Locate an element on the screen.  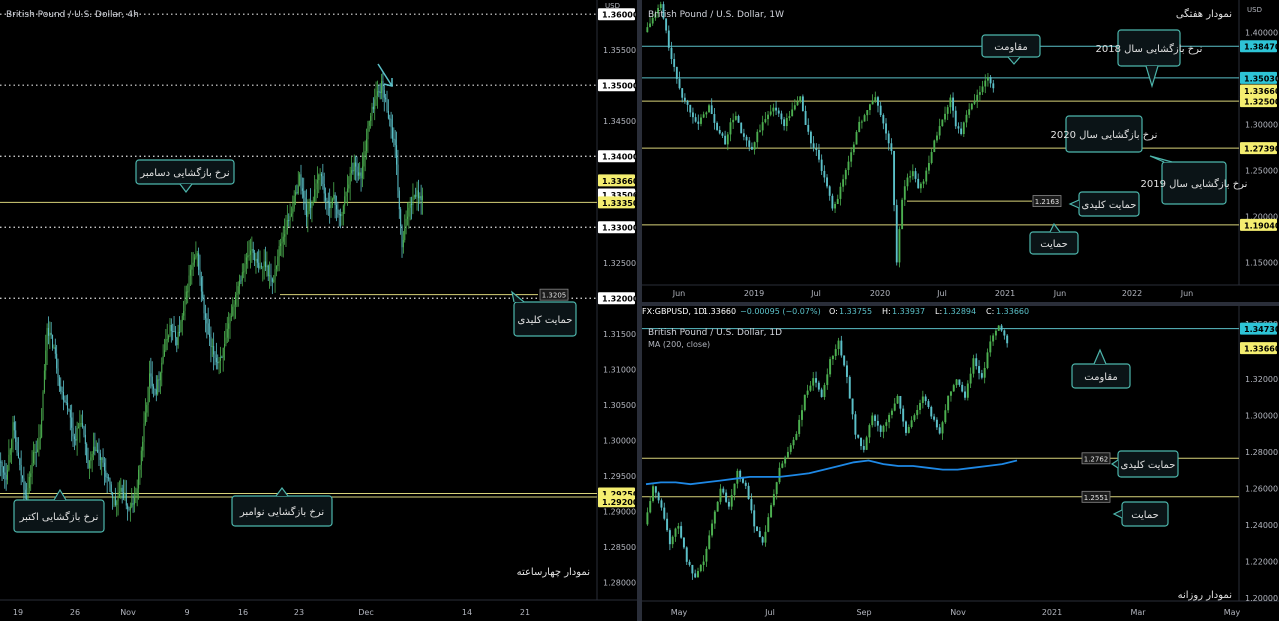
price-label-text: 1.38470 is located at coordinates (1261, 47).